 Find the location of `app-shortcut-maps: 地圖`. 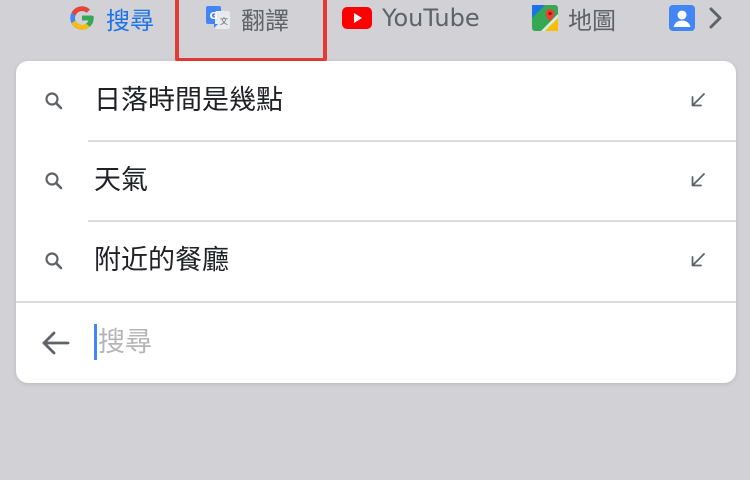

app-shortcut-maps: 地圖 is located at coordinates (574, 18).